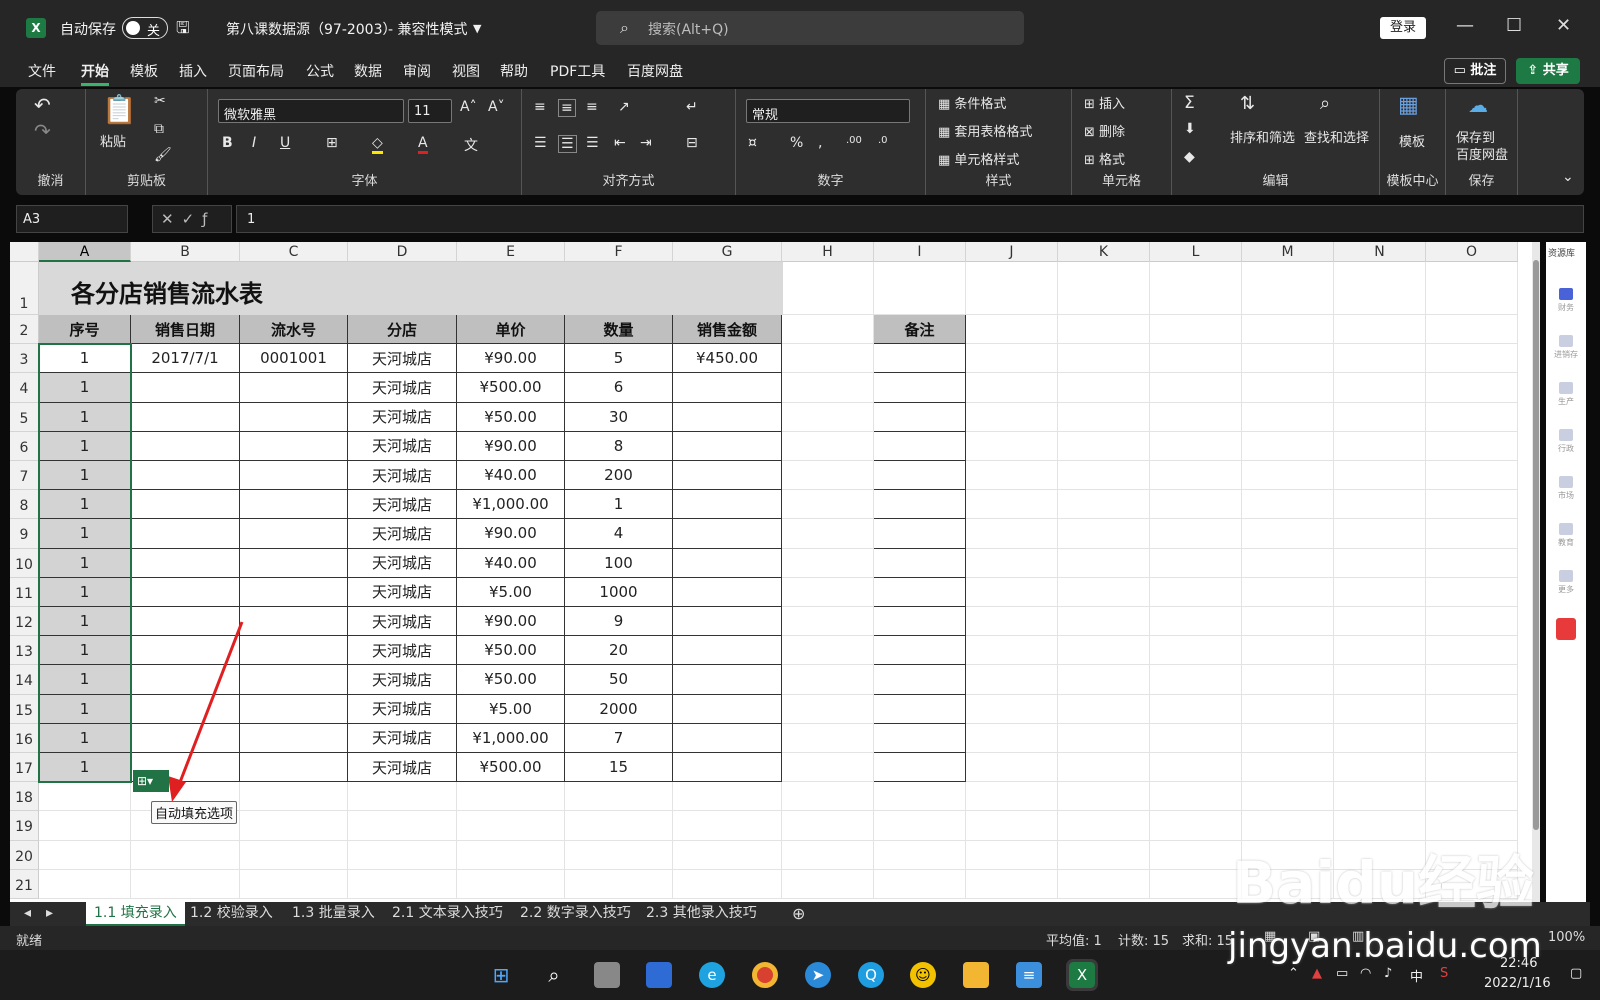  Describe the element at coordinates (567, 144) in the screenshot. I see `align-center-icon: ☰` at that location.